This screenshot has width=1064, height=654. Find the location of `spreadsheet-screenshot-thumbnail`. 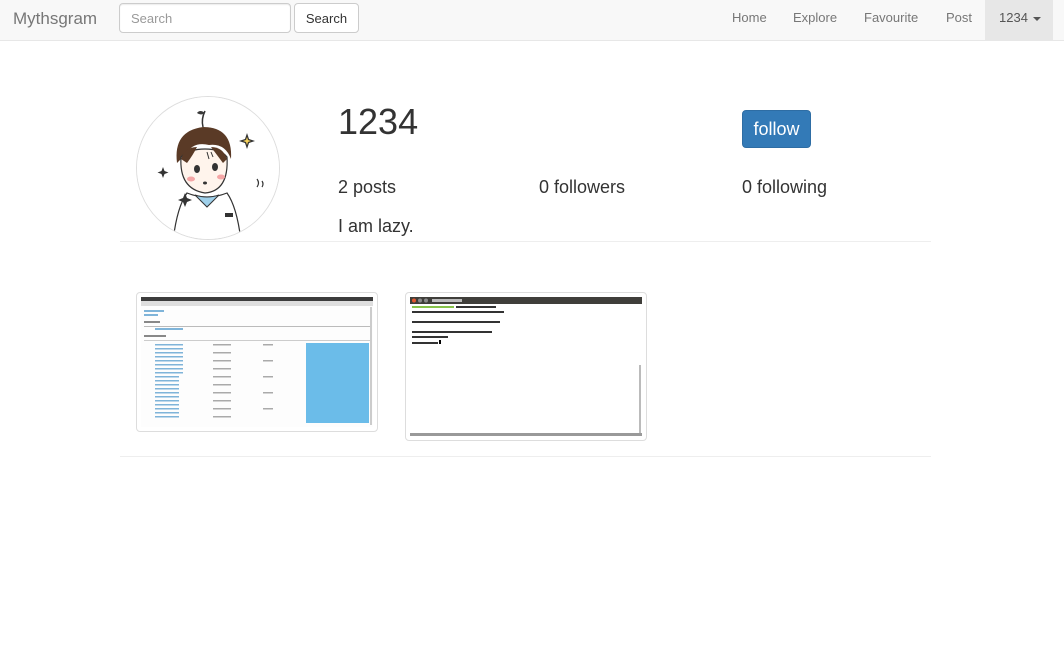

spreadsheet-screenshot-thumbnail is located at coordinates (257, 362).